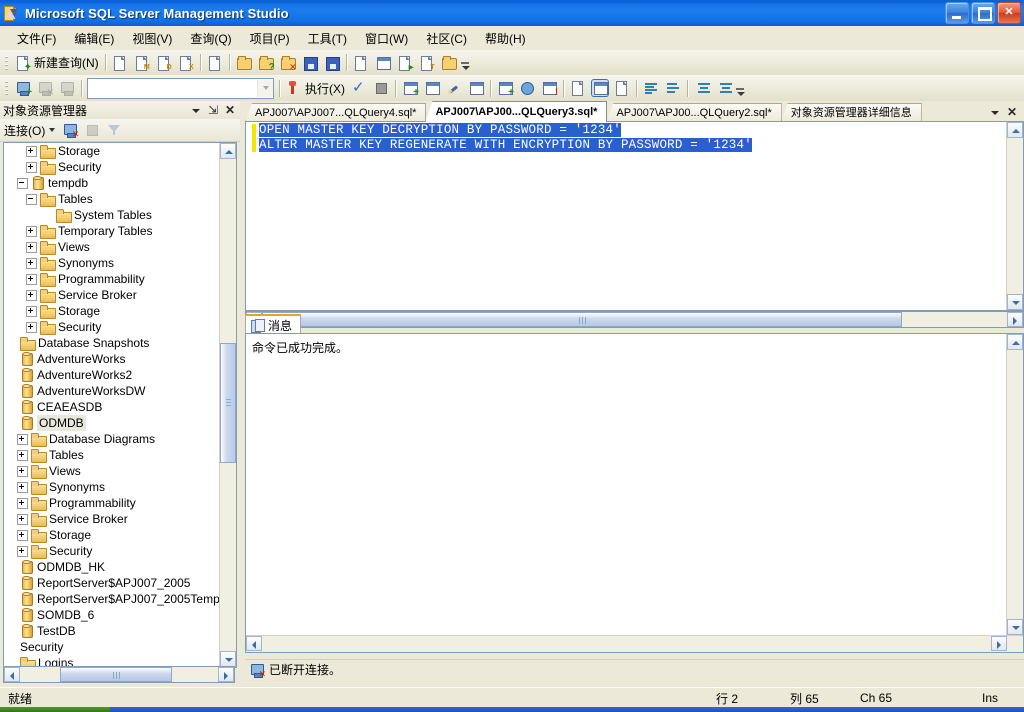  Describe the element at coordinates (228, 403) in the screenshot. I see `scroll-thumb` at that location.